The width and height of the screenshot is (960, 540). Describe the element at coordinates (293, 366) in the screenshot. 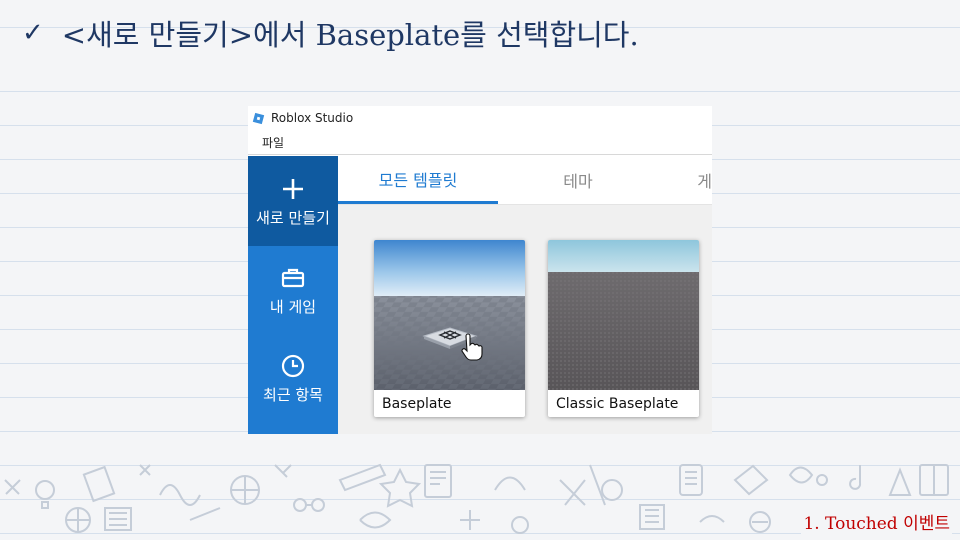

I see `clock-icon` at that location.